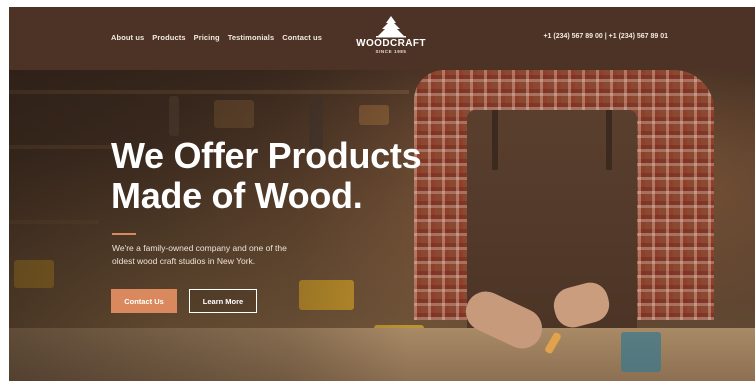  What do you see at coordinates (302, 37) in the screenshot?
I see `nav-contact-us: Contact us` at bounding box center [302, 37].